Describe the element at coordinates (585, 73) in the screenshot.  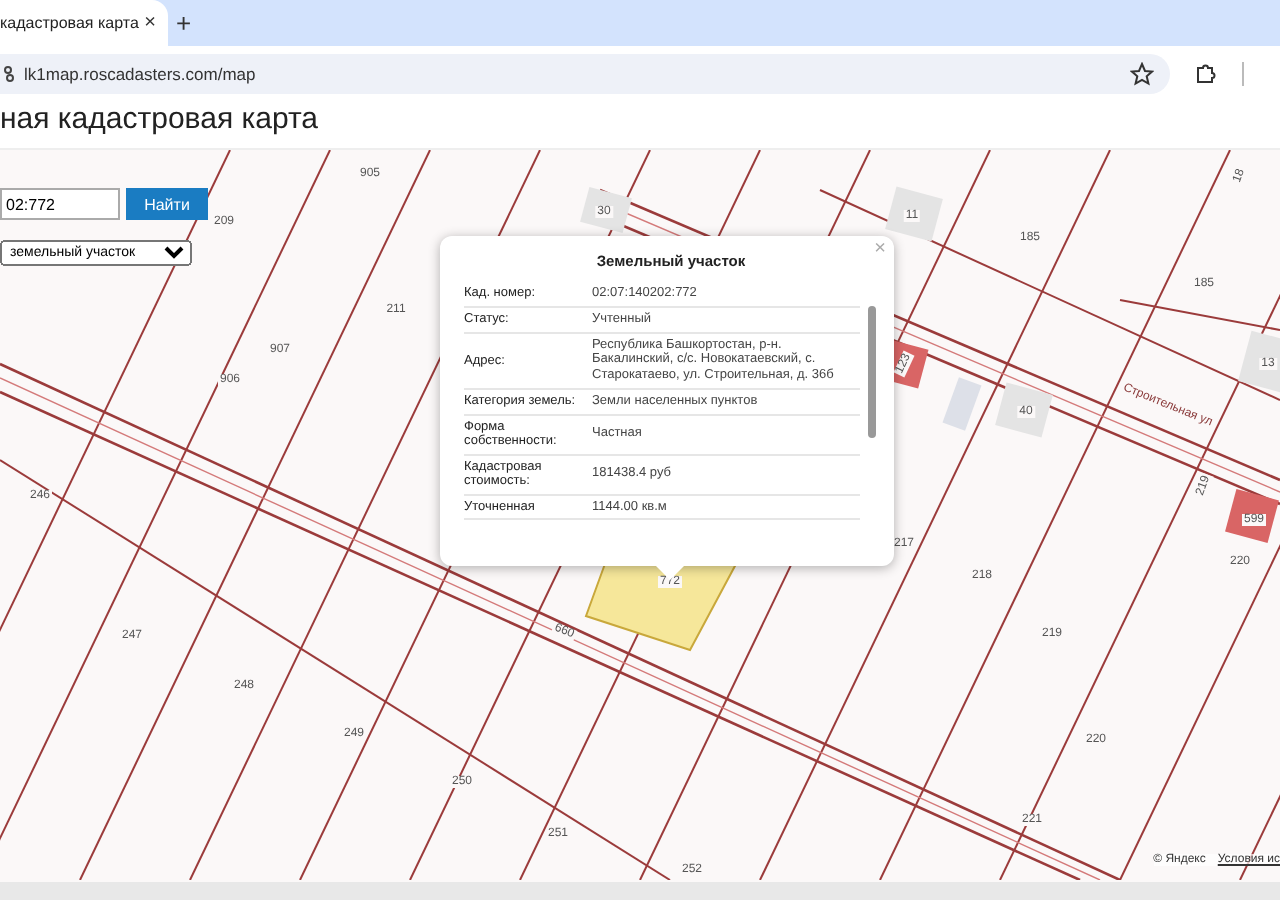
I see `address-bar: lk1map.roscadasters.com/map` at that location.